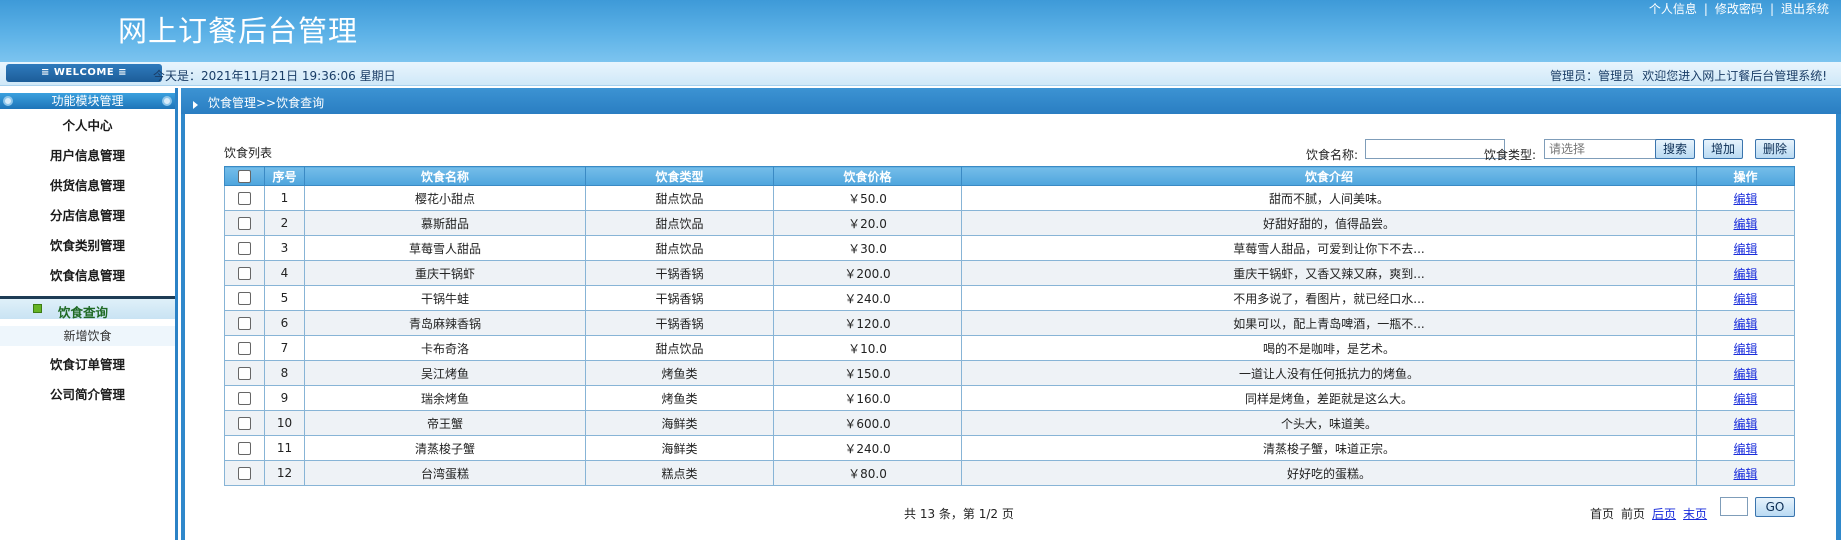 The width and height of the screenshot is (1841, 540). What do you see at coordinates (1329, 398) in the screenshot?
I see `row-food-desc: 同样是烤鱼，差距就是这么大。` at bounding box center [1329, 398].